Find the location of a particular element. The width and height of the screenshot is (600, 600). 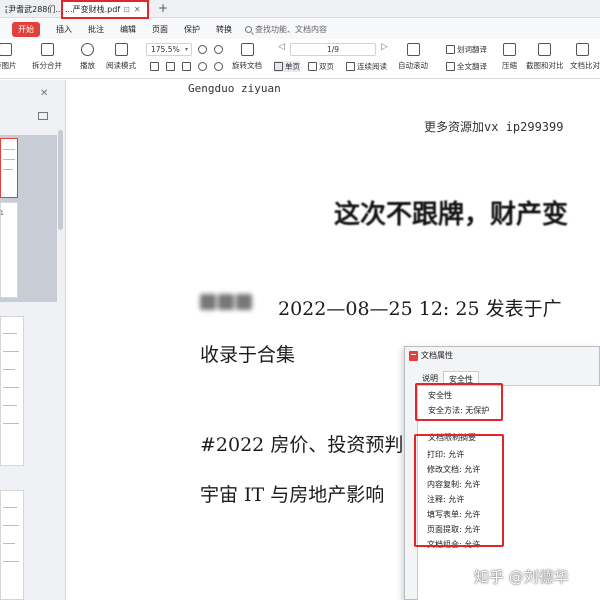

watermark: 知乎 @刘德华 is located at coordinates (521, 577).